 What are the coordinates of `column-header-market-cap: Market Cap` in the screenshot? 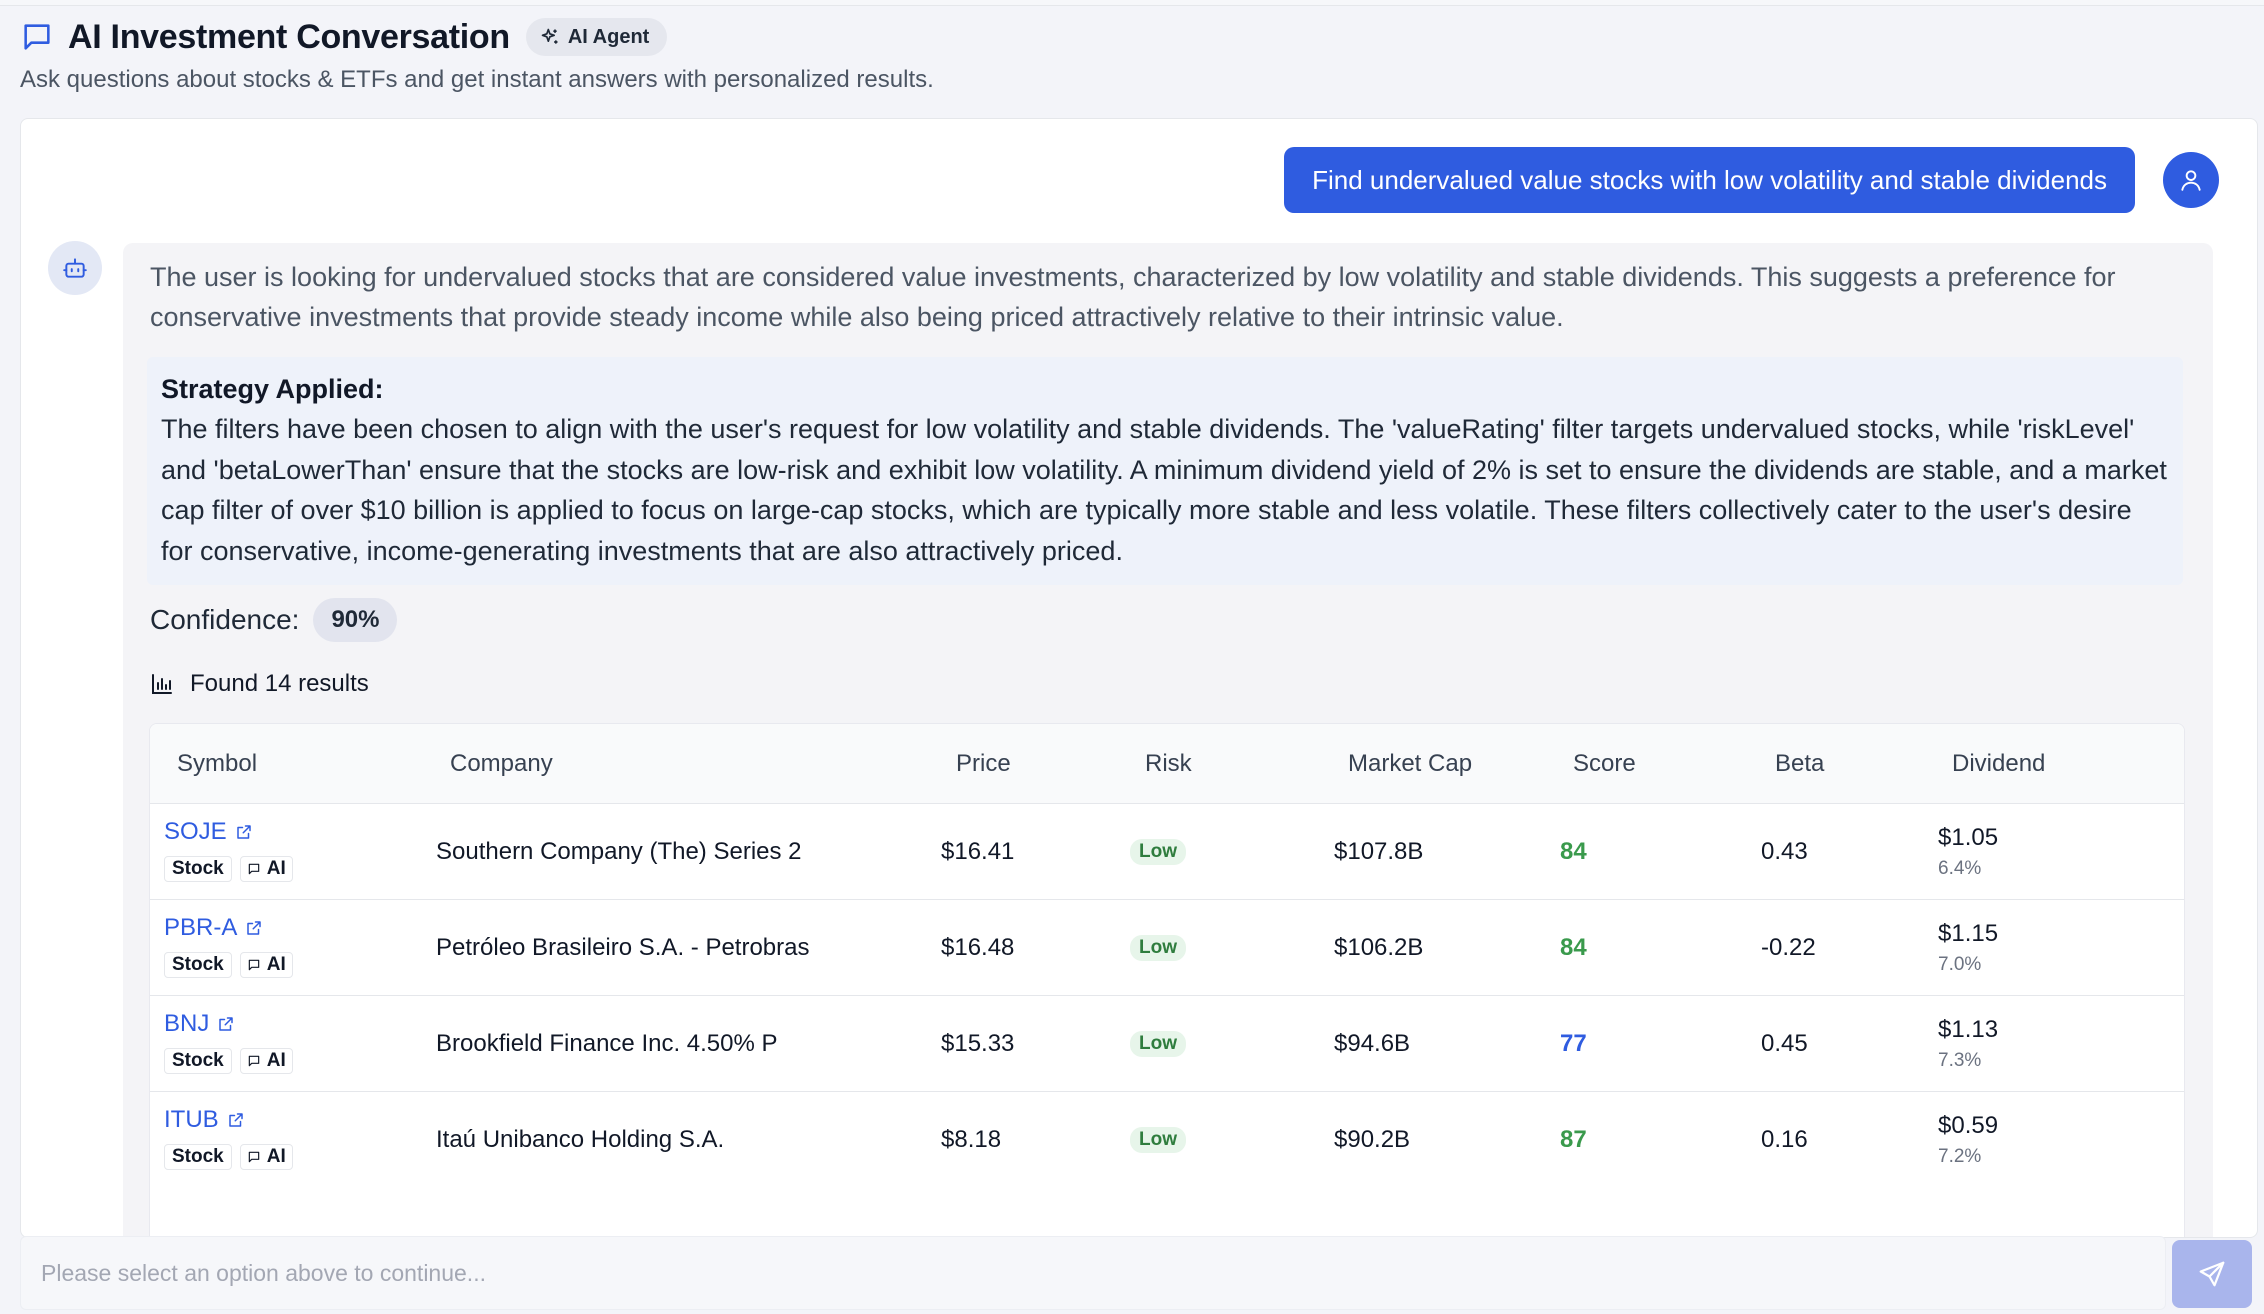 It's located at (1410, 764).